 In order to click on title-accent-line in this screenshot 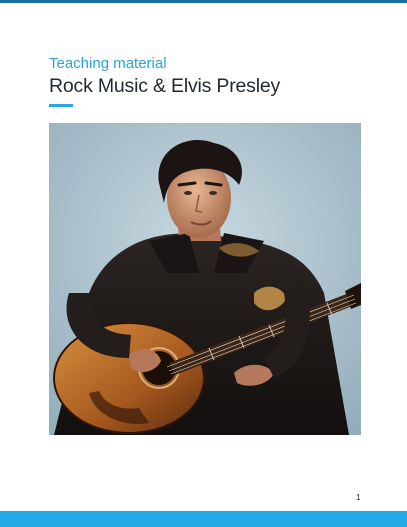, I will do `click(61, 105)`.